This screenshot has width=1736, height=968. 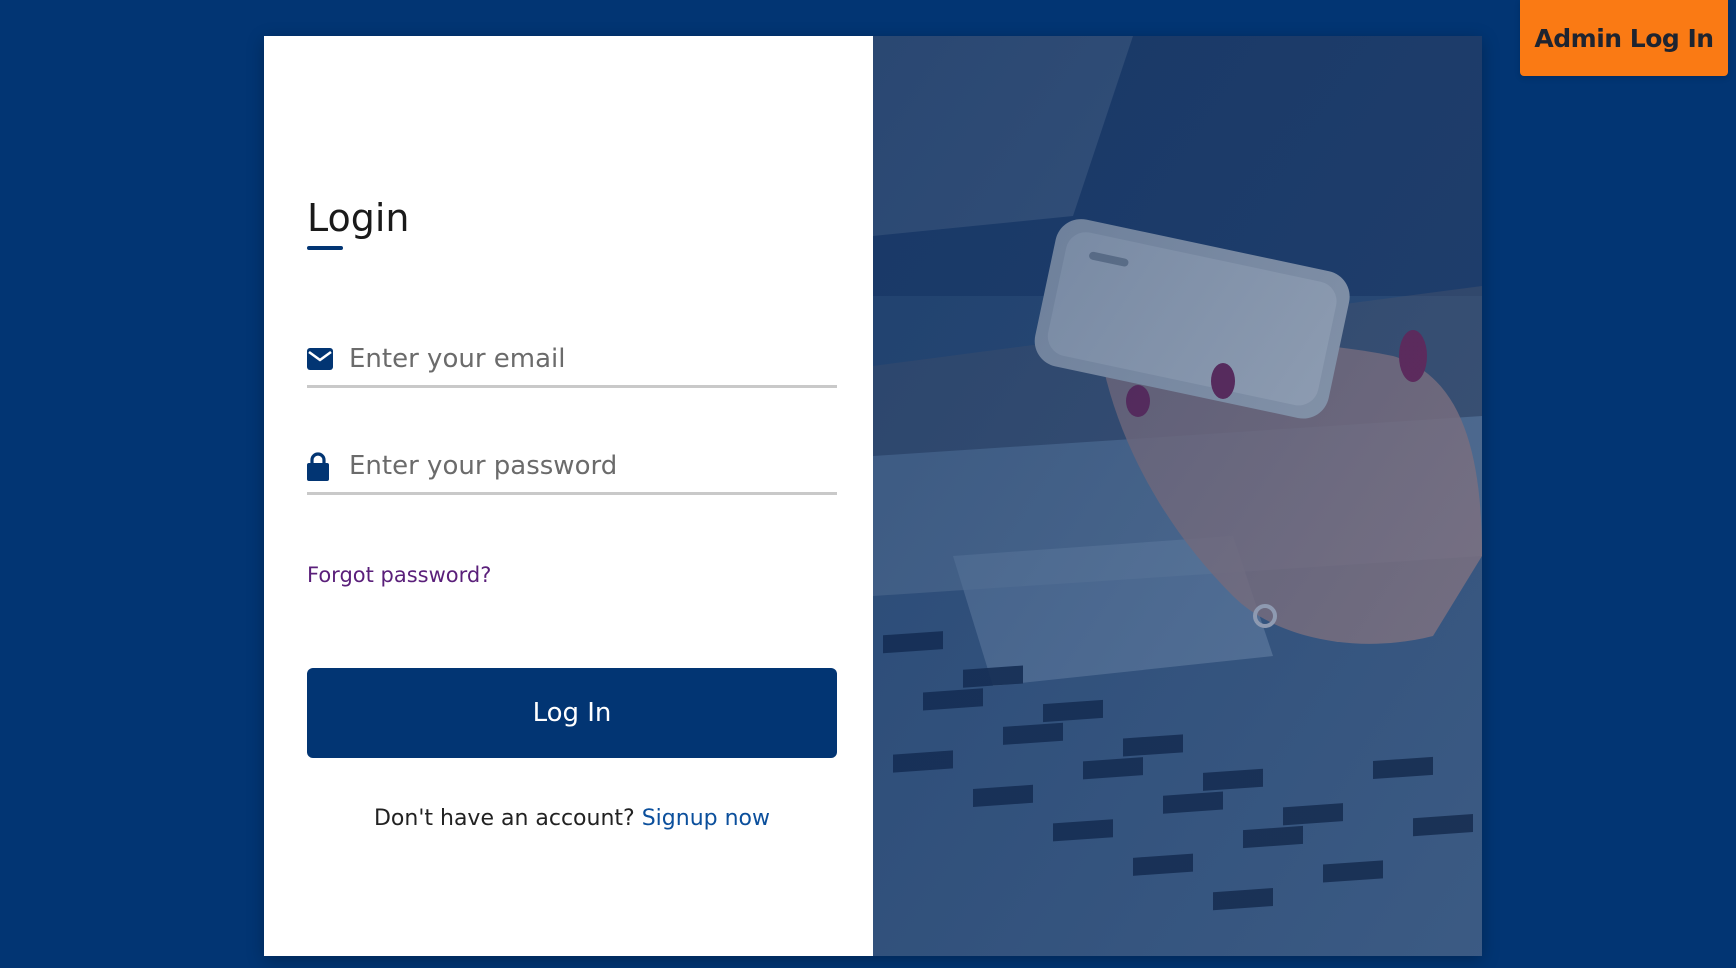 I want to click on signup-row: Don't have an account? Signup now, so click(x=572, y=818).